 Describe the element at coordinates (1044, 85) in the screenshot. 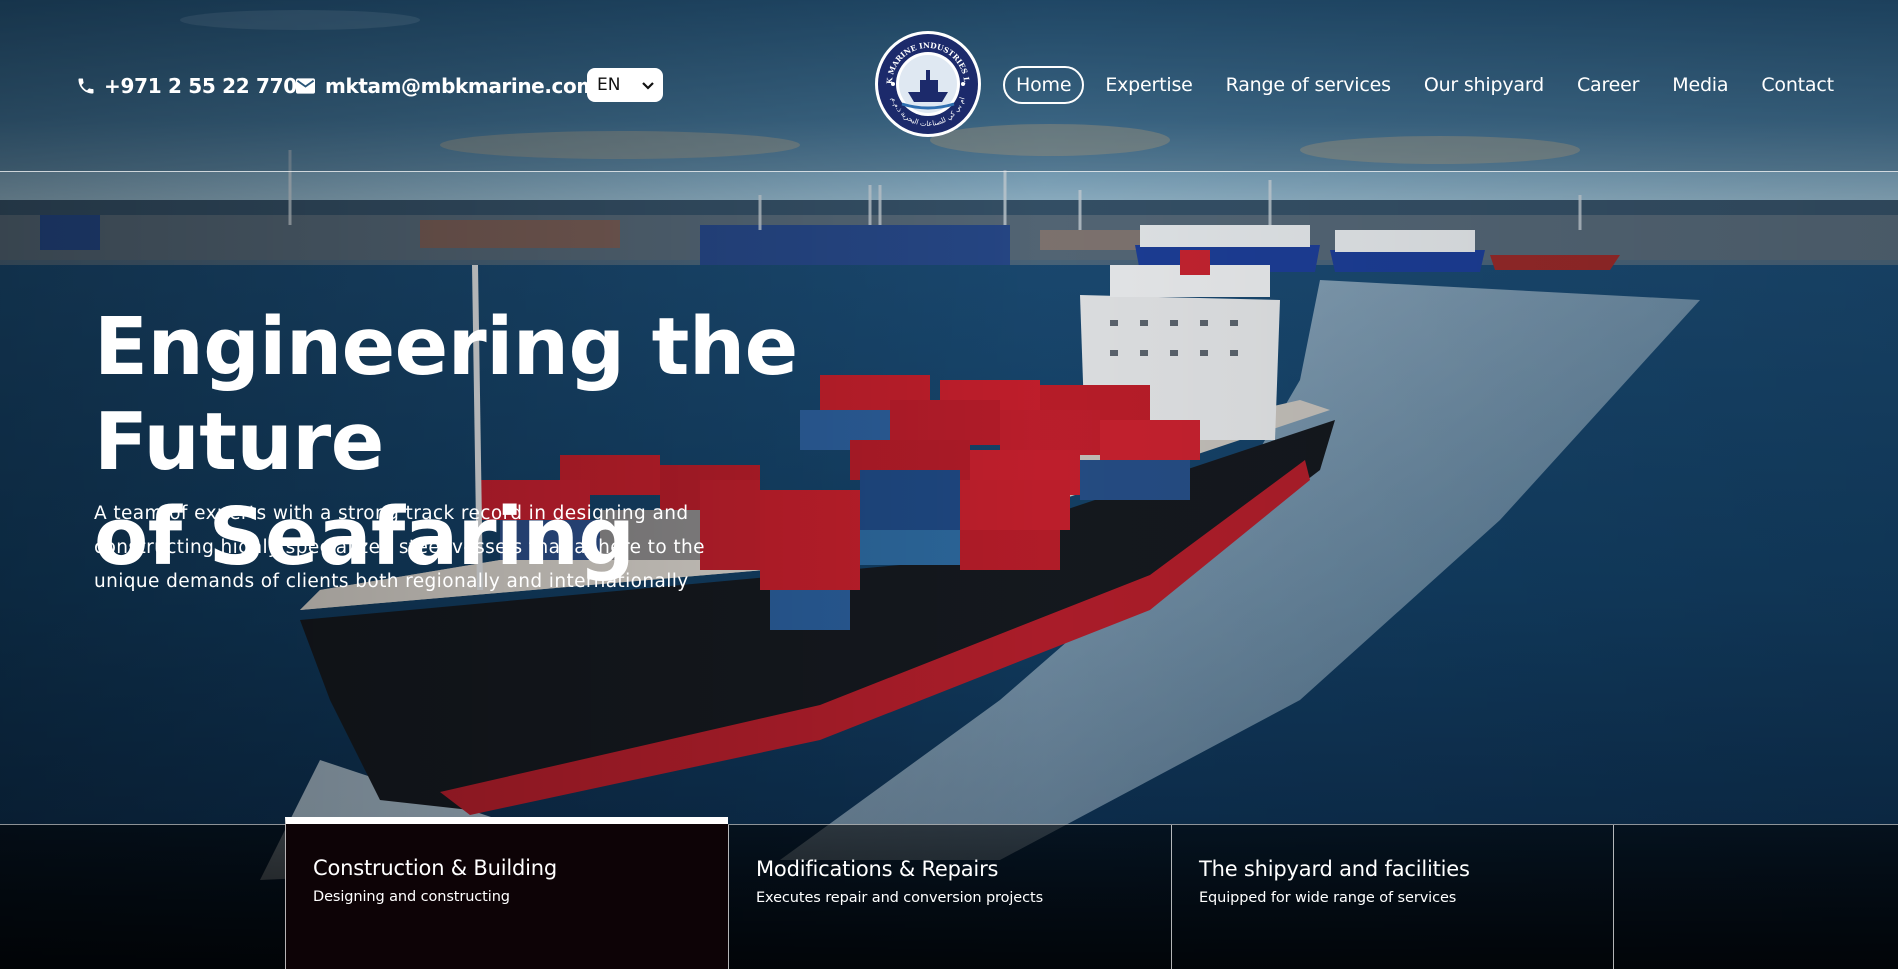

I see `nav-home: Home` at that location.